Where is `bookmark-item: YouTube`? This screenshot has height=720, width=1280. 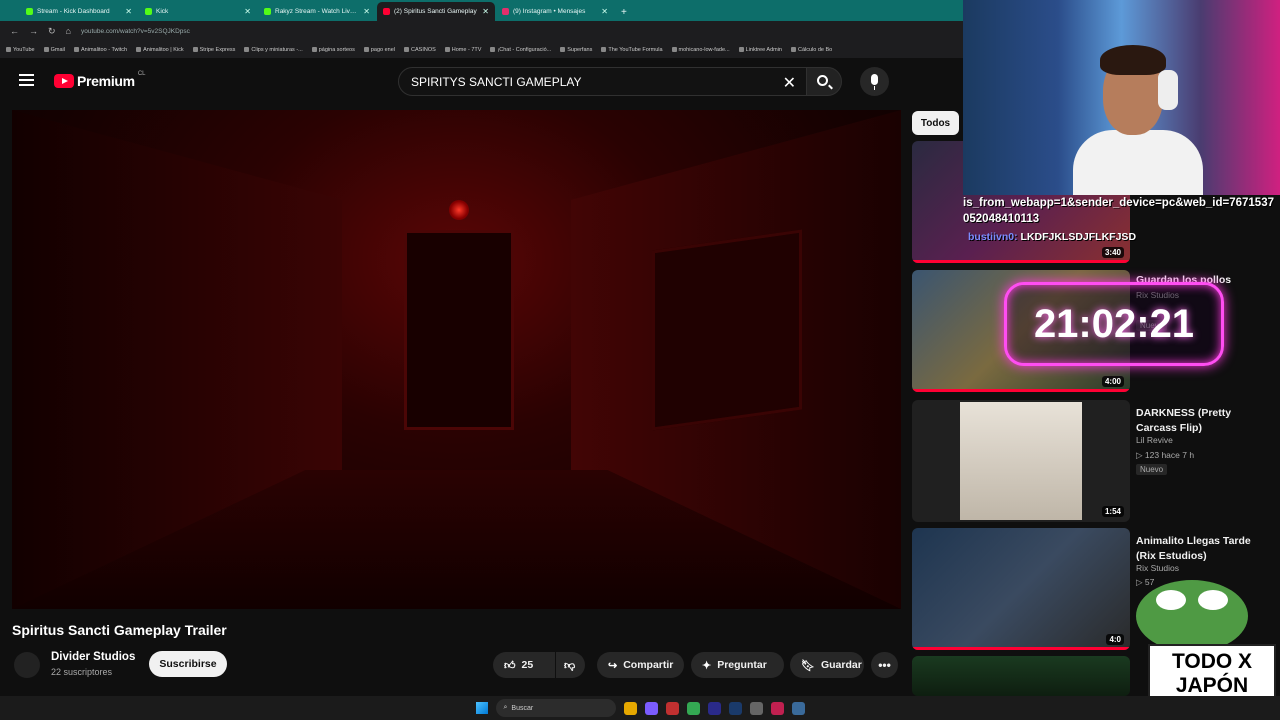 bookmark-item: YouTube is located at coordinates (20, 50).